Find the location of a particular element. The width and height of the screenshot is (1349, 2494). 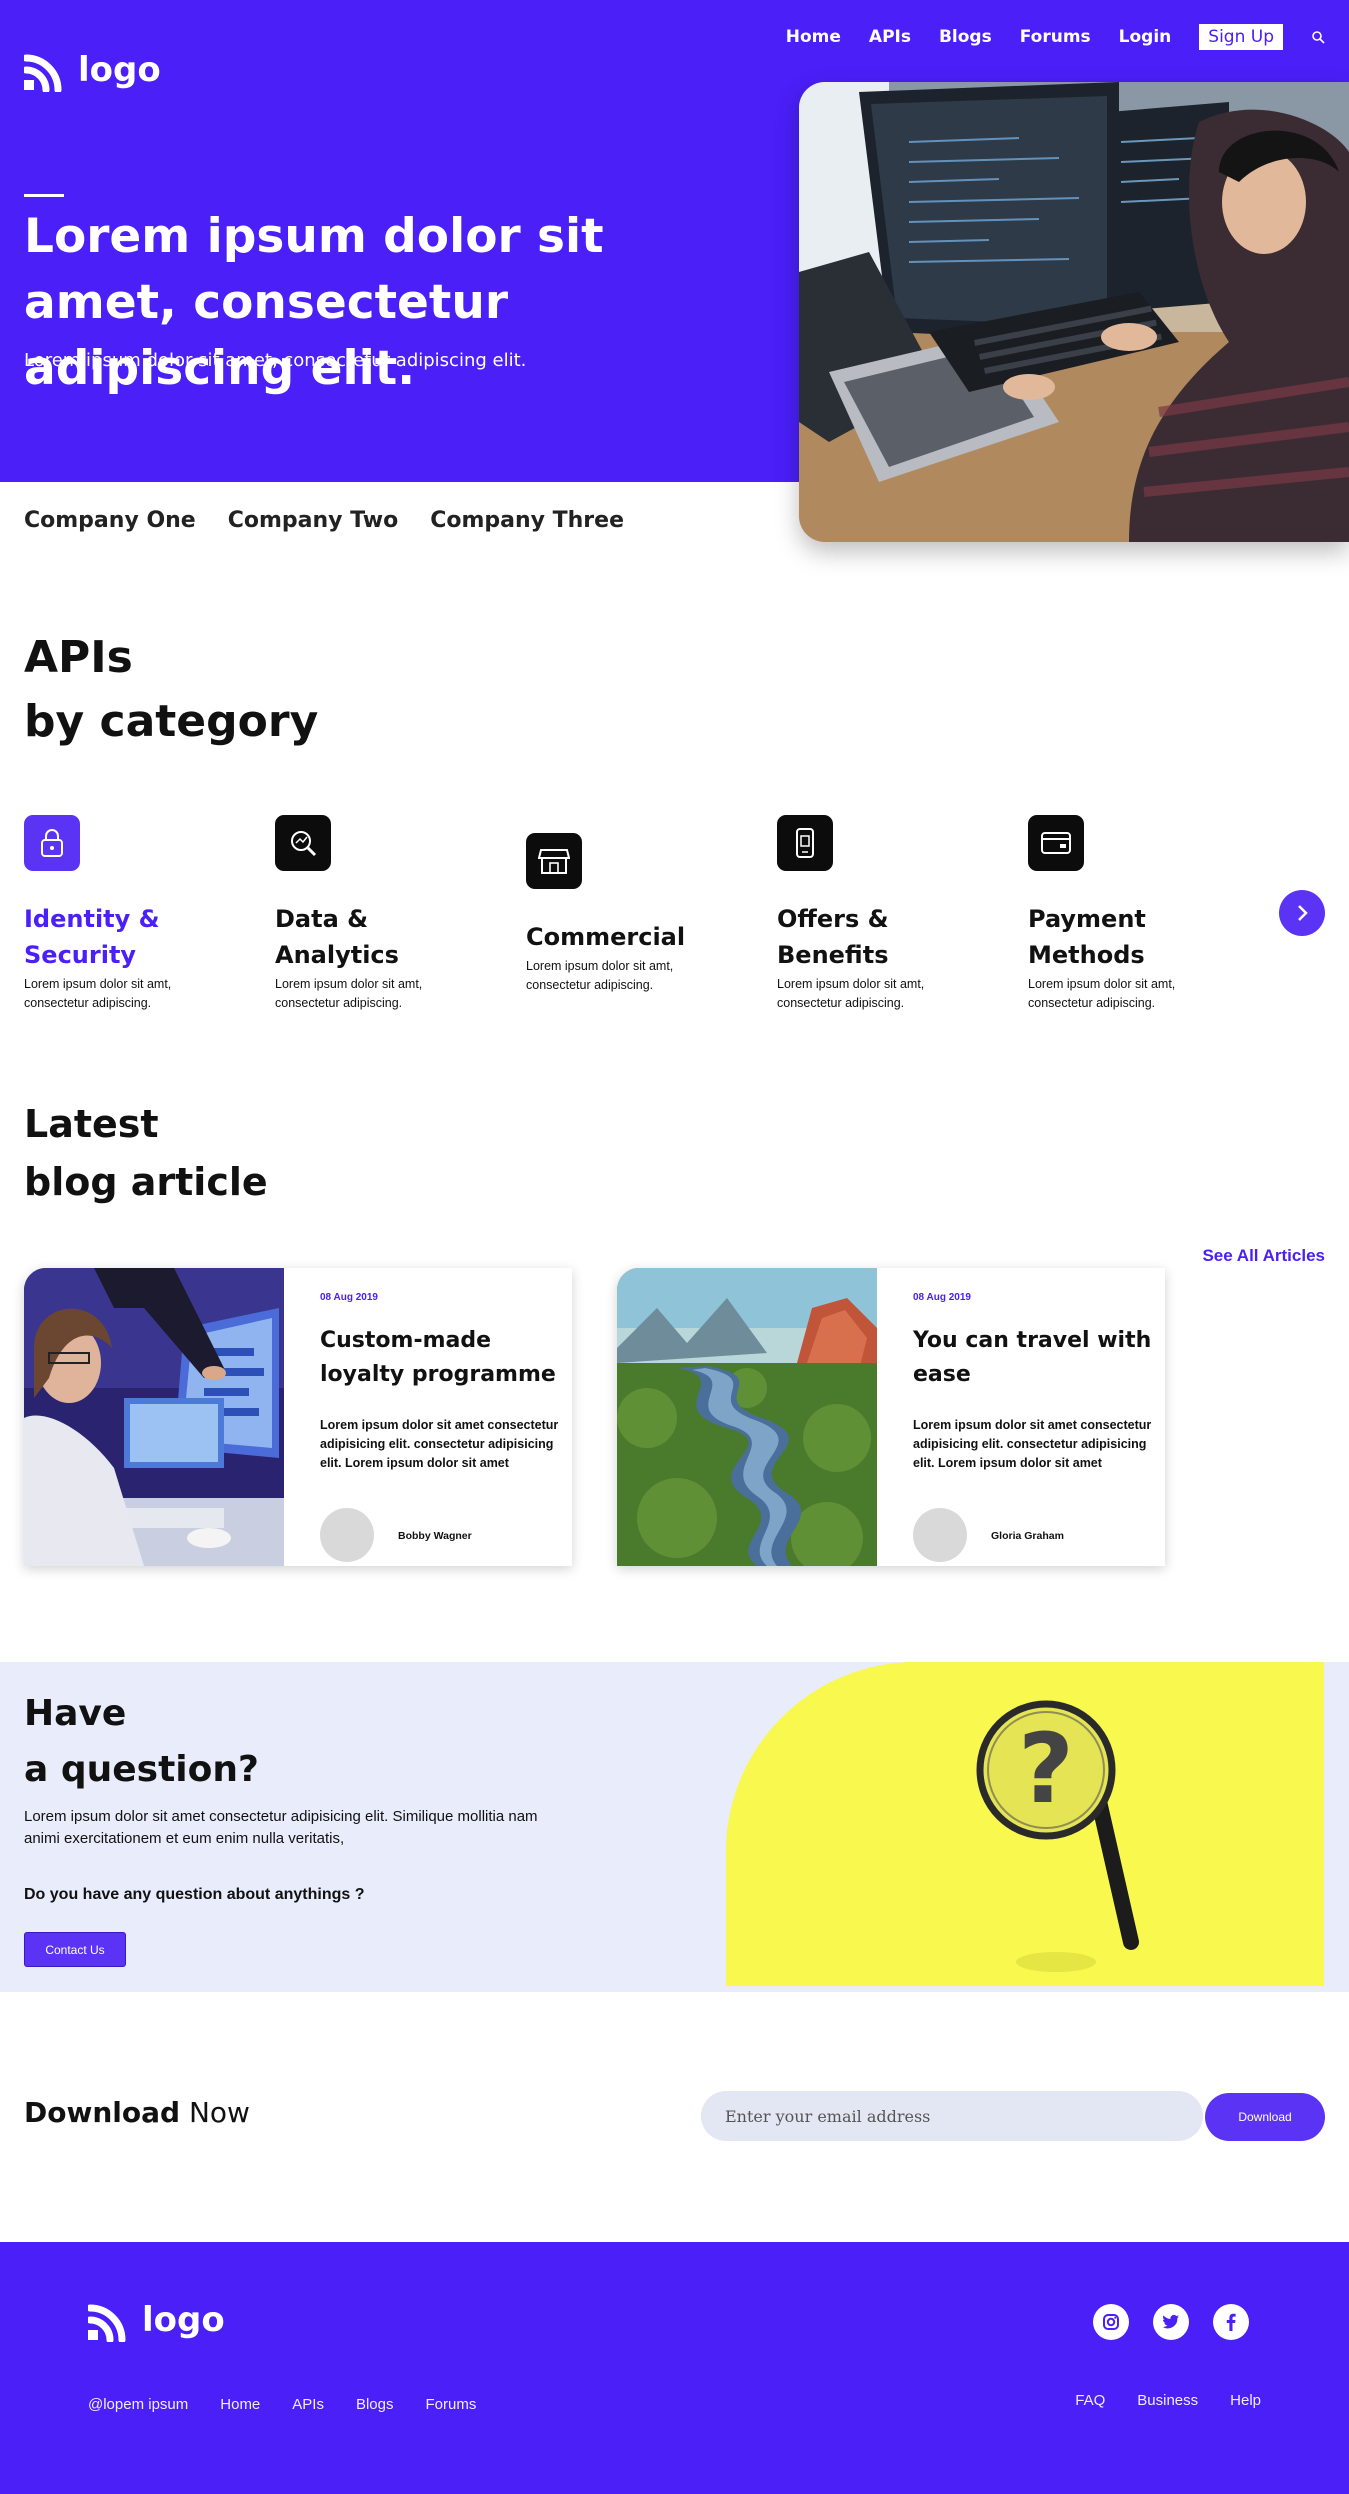

download-title: Download Now is located at coordinates (137, 2112).